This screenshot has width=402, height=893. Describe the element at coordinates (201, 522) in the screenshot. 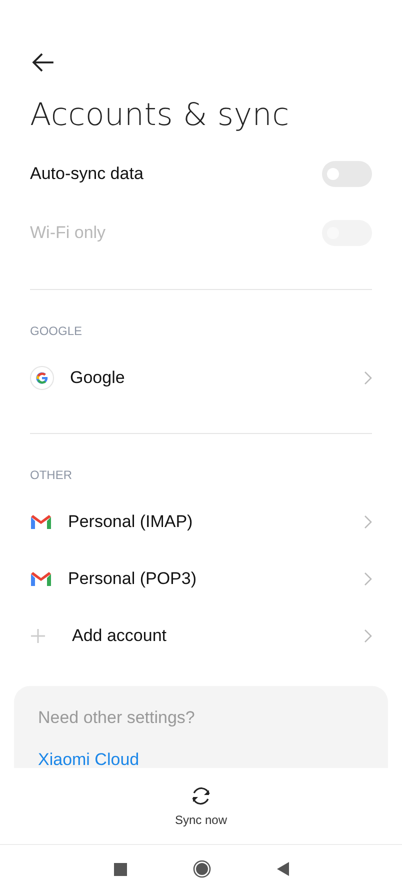

I see `account-row: Personal (IMAP)` at that location.